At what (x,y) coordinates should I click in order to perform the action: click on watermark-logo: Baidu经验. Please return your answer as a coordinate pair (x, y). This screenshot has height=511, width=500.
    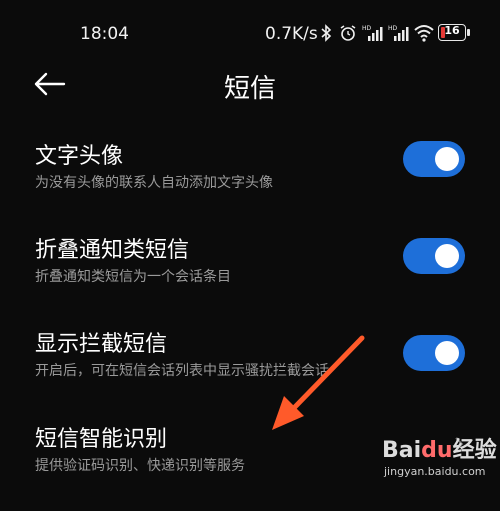
    Looking at the image, I should click on (439, 450).